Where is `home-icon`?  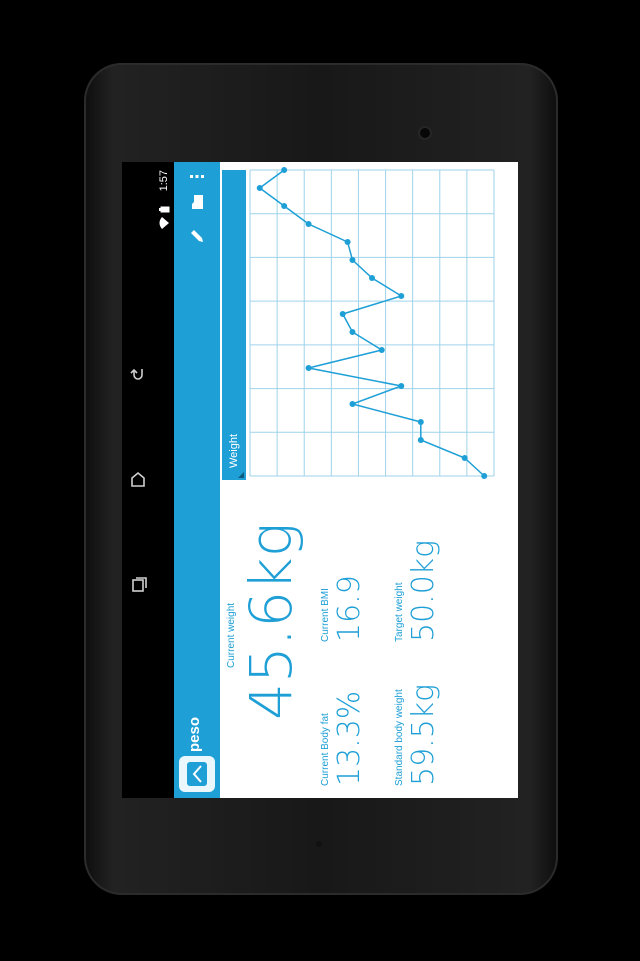 home-icon is located at coordinates (138, 479).